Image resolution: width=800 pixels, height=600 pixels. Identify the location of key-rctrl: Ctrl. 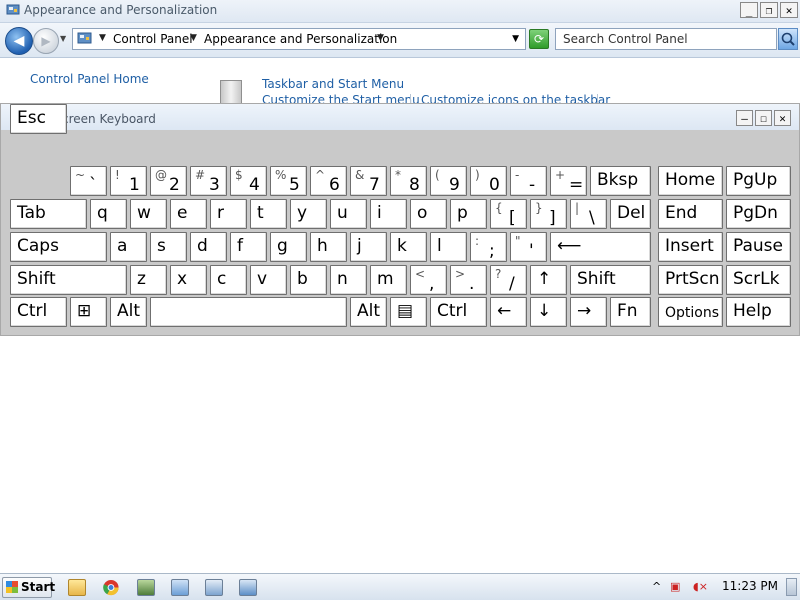
(458, 312).